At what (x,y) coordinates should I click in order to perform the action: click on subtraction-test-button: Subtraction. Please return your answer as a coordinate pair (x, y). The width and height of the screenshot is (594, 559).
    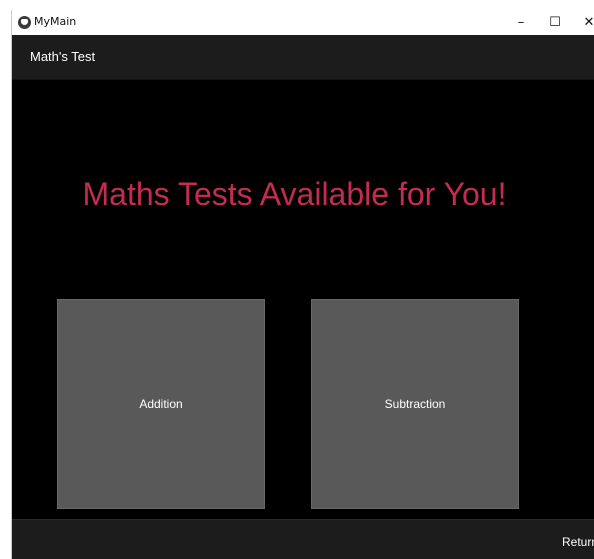
    Looking at the image, I should click on (415, 404).